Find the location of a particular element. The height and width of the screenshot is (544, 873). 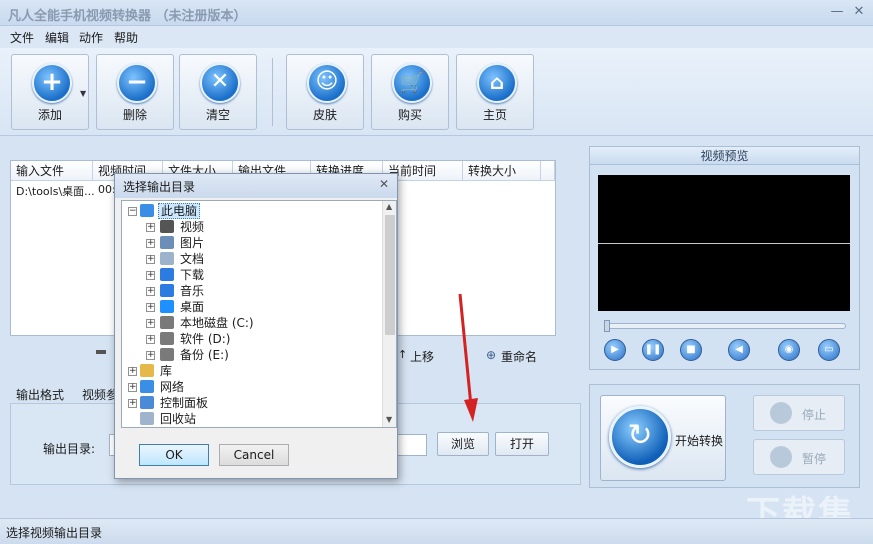

menu-help: 帮助 is located at coordinates (126, 37).